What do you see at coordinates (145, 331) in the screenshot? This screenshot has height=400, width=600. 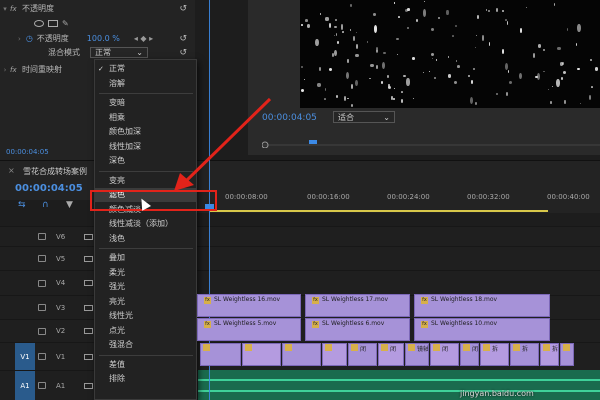 I see `blend-menu-item: 点光` at bounding box center [145, 331].